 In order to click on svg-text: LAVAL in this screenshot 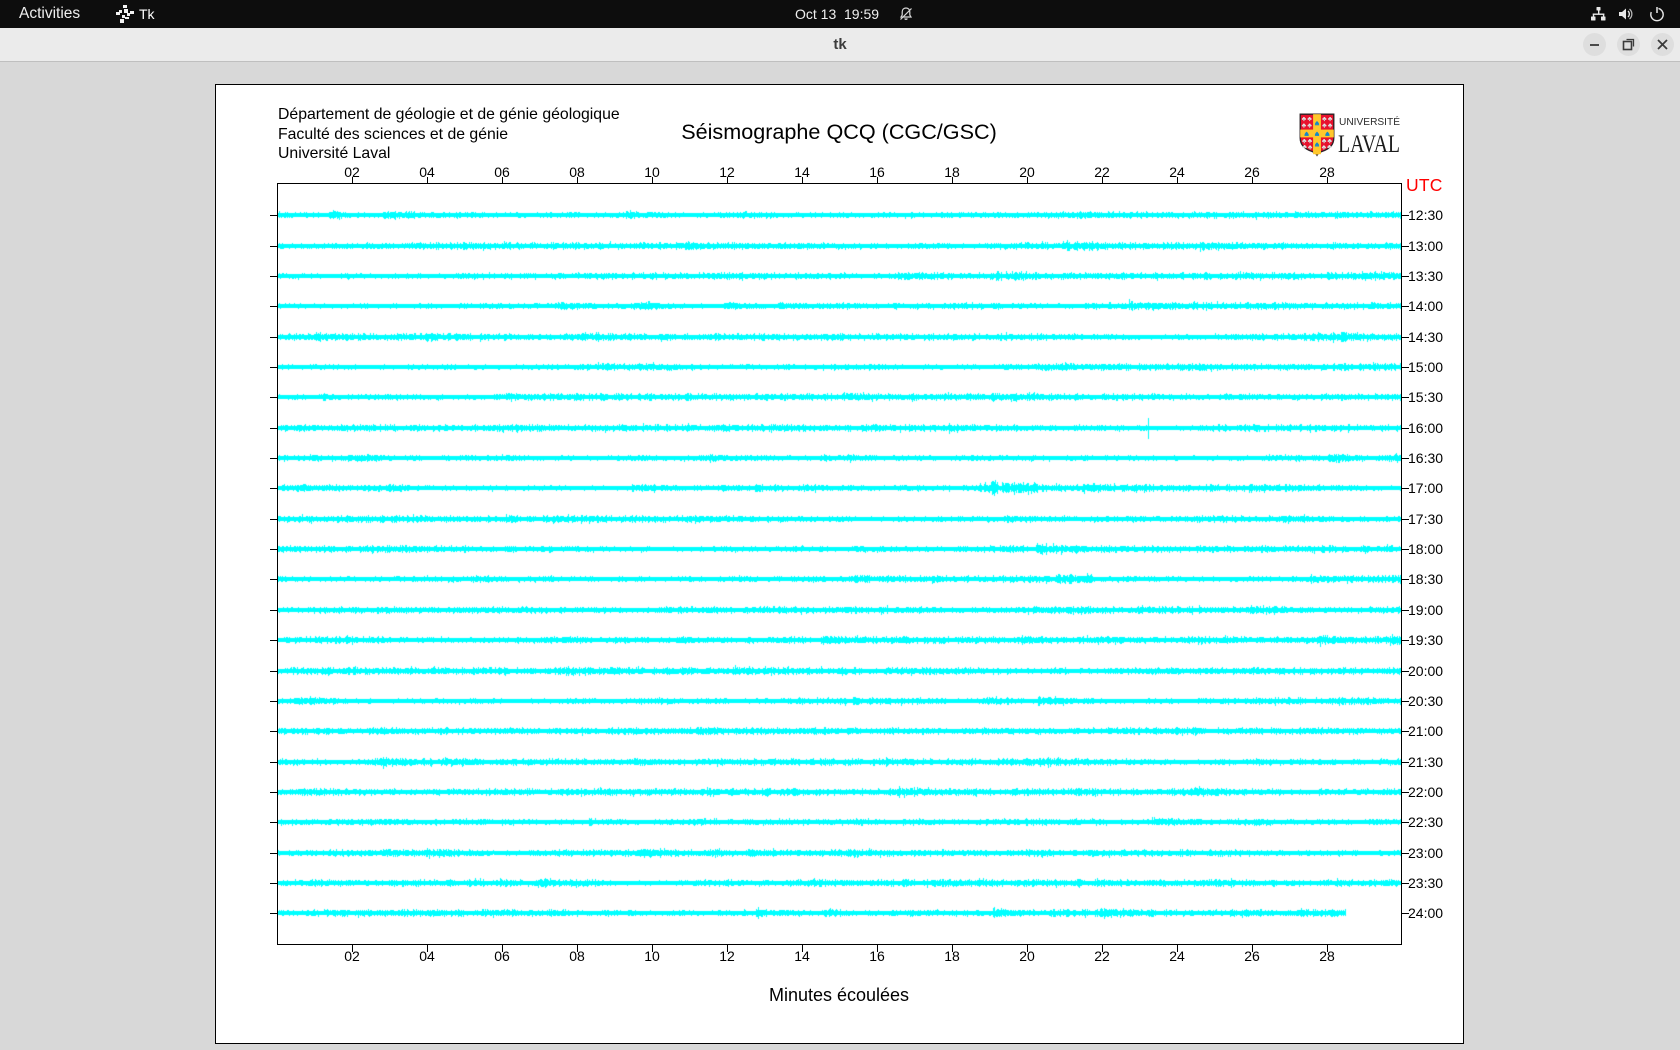, I will do `click(1369, 143)`.